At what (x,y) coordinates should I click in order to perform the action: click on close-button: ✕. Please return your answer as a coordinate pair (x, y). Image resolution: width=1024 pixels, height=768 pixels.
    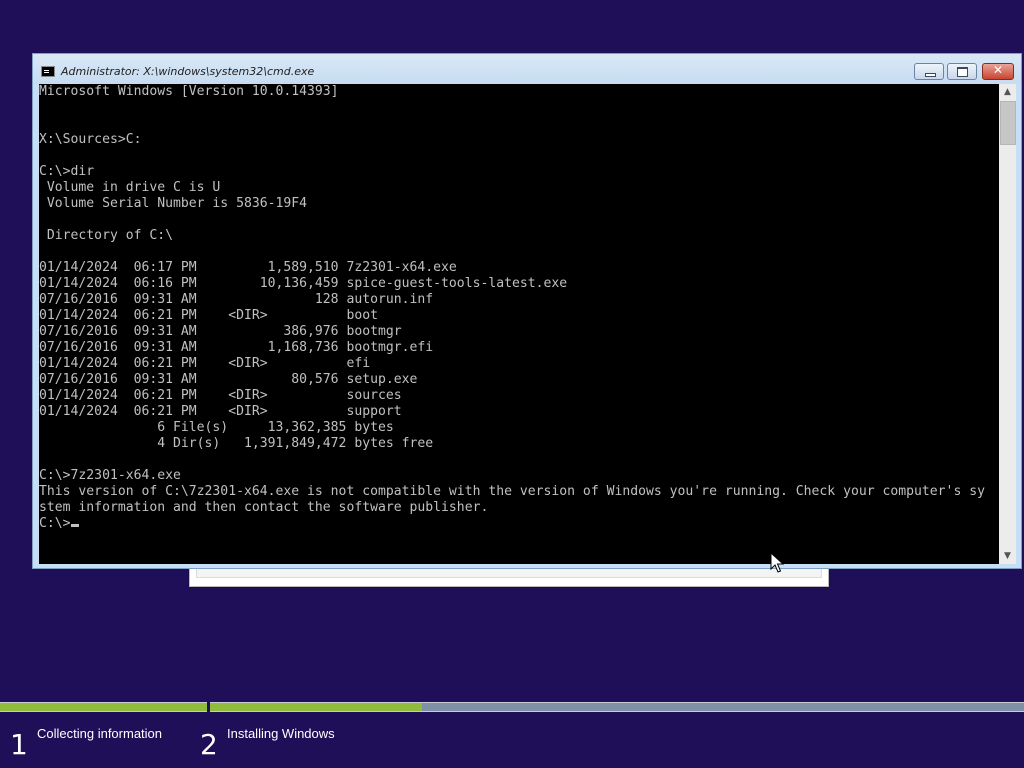
    Looking at the image, I should click on (998, 71).